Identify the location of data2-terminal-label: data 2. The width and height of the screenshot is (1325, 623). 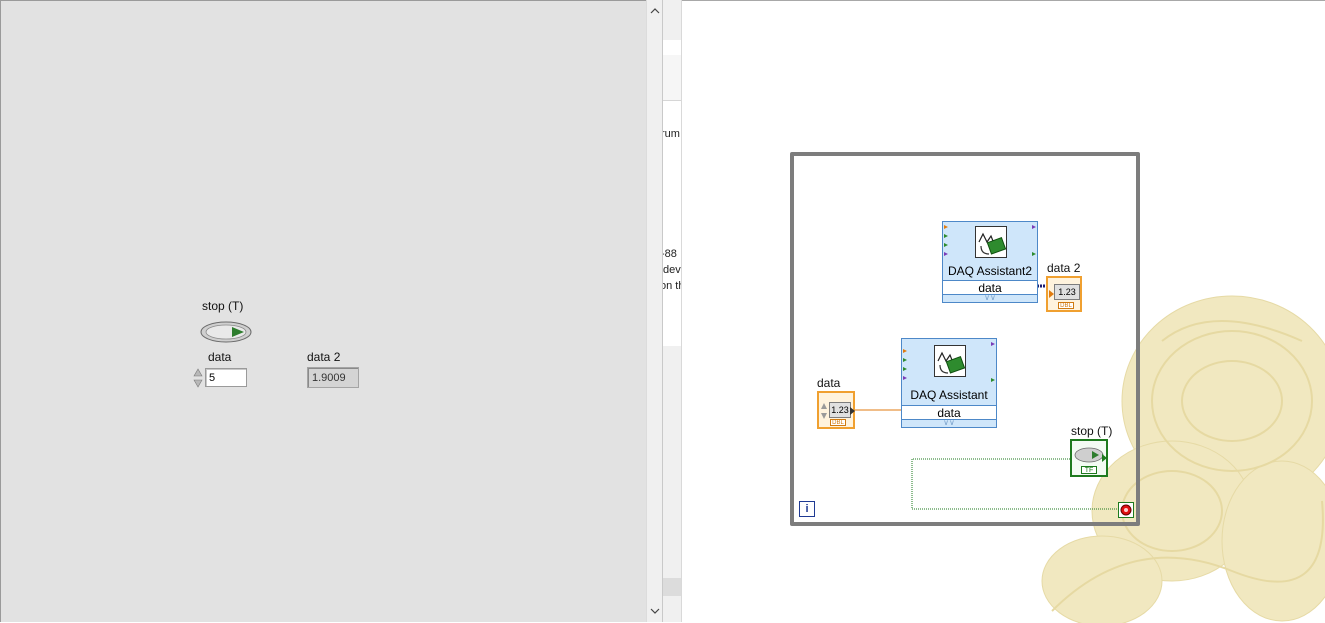
(1064, 268).